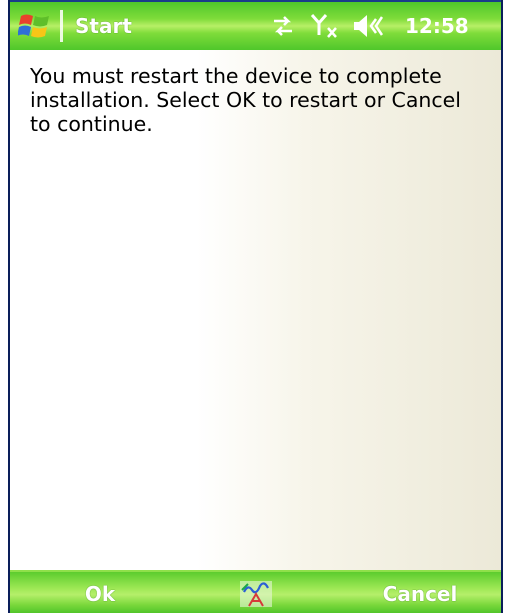 The height and width of the screenshot is (613, 513). Describe the element at coordinates (33, 26) in the screenshot. I see `windows-logo-icon` at that location.